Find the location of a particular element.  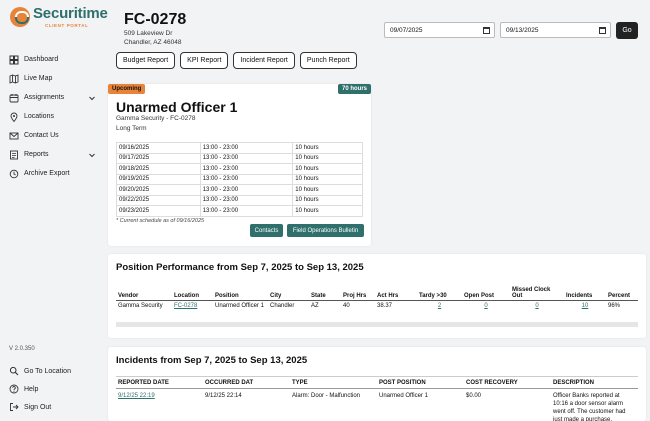

schedule-date: 09/18/2025 is located at coordinates (158, 169).